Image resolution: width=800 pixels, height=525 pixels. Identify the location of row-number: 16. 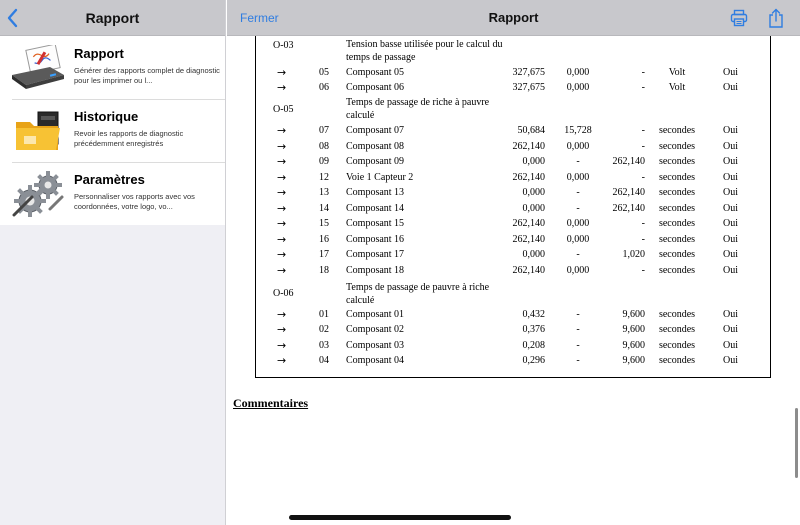
(324, 239).